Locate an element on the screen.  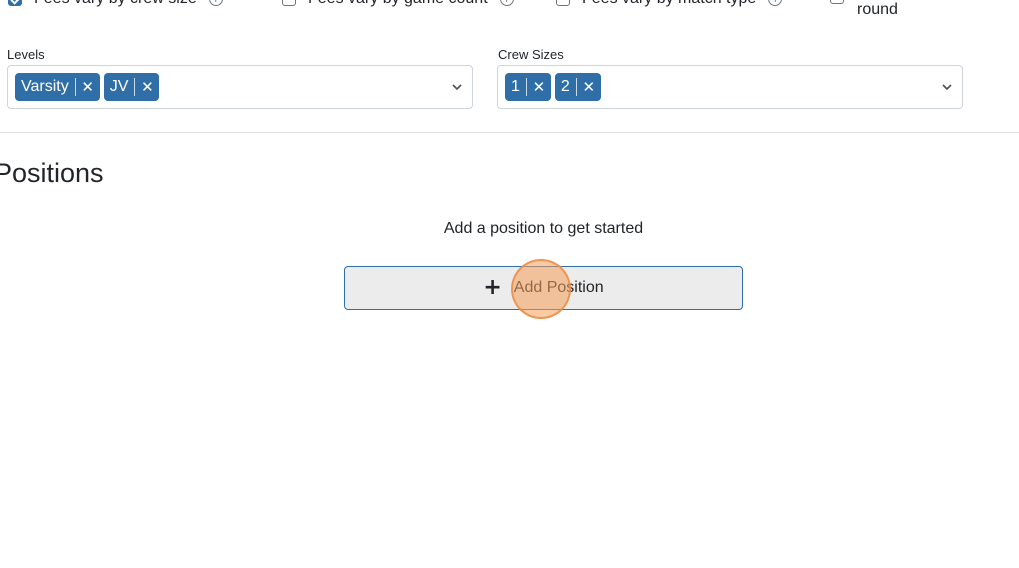
levels-select: Varsity ✕ JV ✕ is located at coordinates (240, 87).